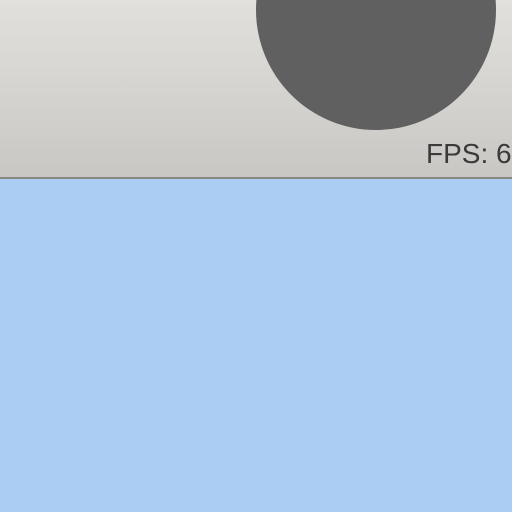 Image resolution: width=512 pixels, height=512 pixels. I want to click on collapse-button, so click(376, 65).